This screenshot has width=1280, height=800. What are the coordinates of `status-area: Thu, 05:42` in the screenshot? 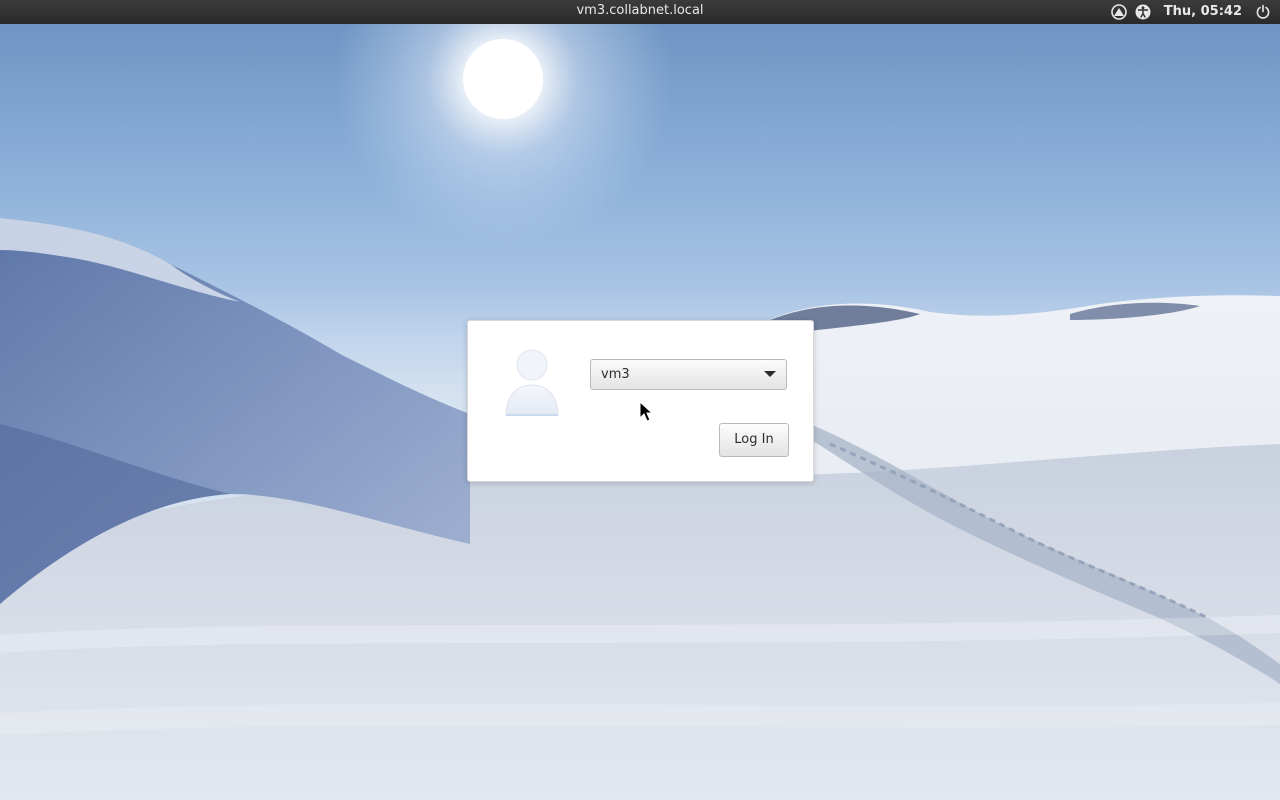 It's located at (1191, 12).